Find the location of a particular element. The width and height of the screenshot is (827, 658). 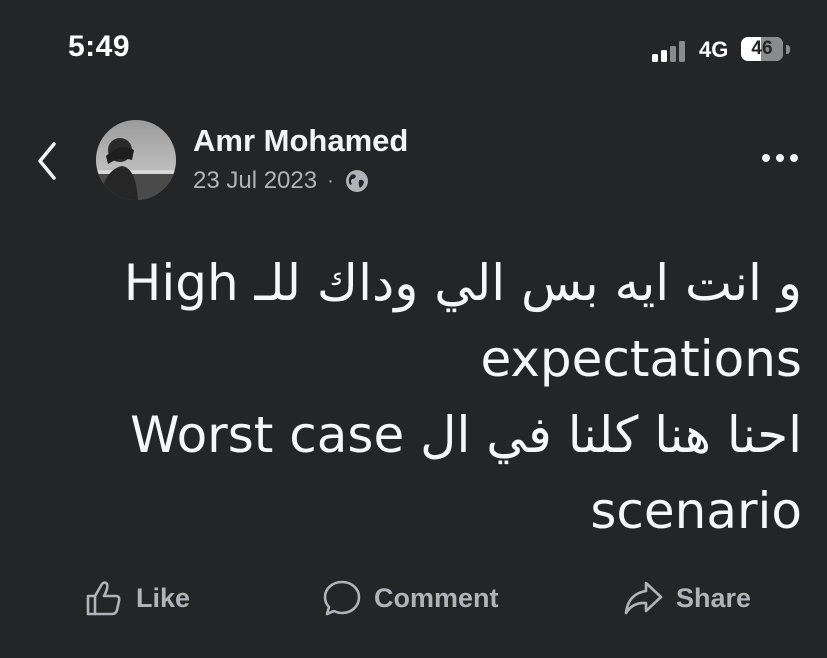

post-text-line: احنا هنا كلنا في ال Worst case is located at coordinates (466, 435).